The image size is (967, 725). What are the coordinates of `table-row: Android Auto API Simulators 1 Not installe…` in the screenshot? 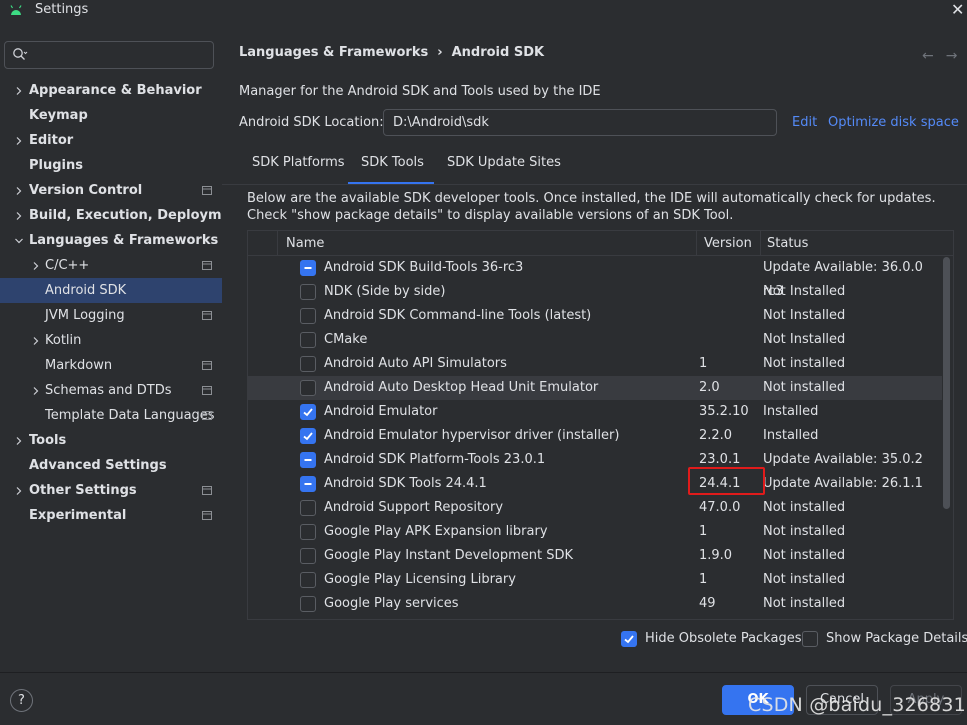 It's located at (595, 364).